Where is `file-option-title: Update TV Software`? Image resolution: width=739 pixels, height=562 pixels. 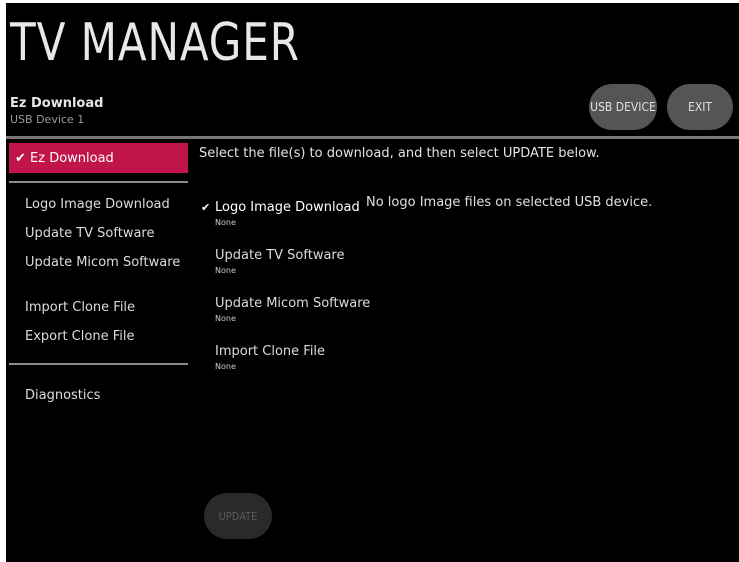 file-option-title: Update TV Software is located at coordinates (280, 255).